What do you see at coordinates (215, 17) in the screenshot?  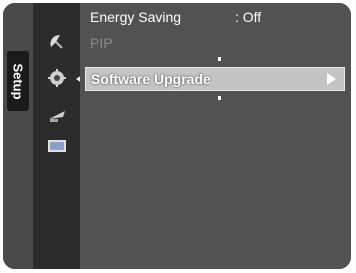 I see `menu-item-energy-saving: Energy Saving : Off` at bounding box center [215, 17].